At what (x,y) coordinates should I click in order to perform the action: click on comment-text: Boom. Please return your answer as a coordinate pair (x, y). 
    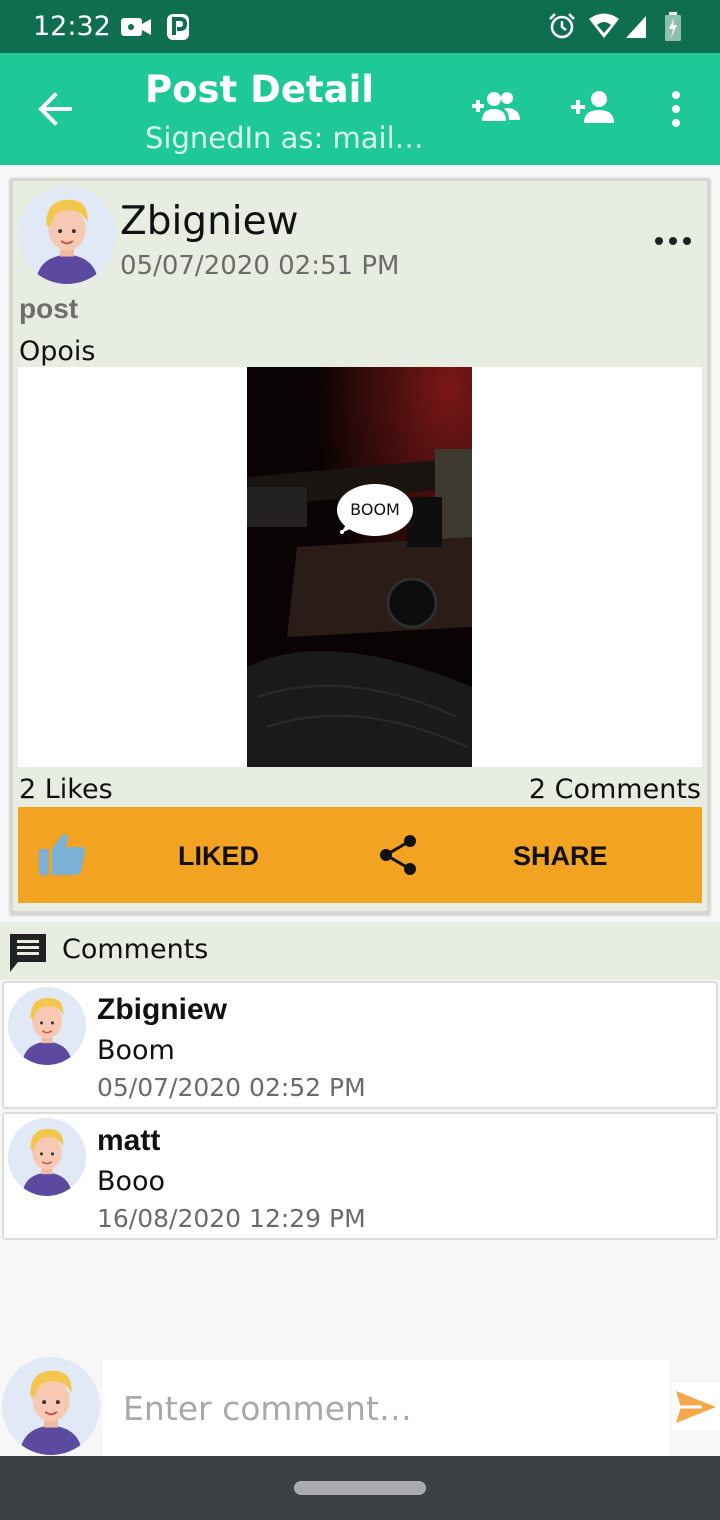
    Looking at the image, I should click on (136, 1050).